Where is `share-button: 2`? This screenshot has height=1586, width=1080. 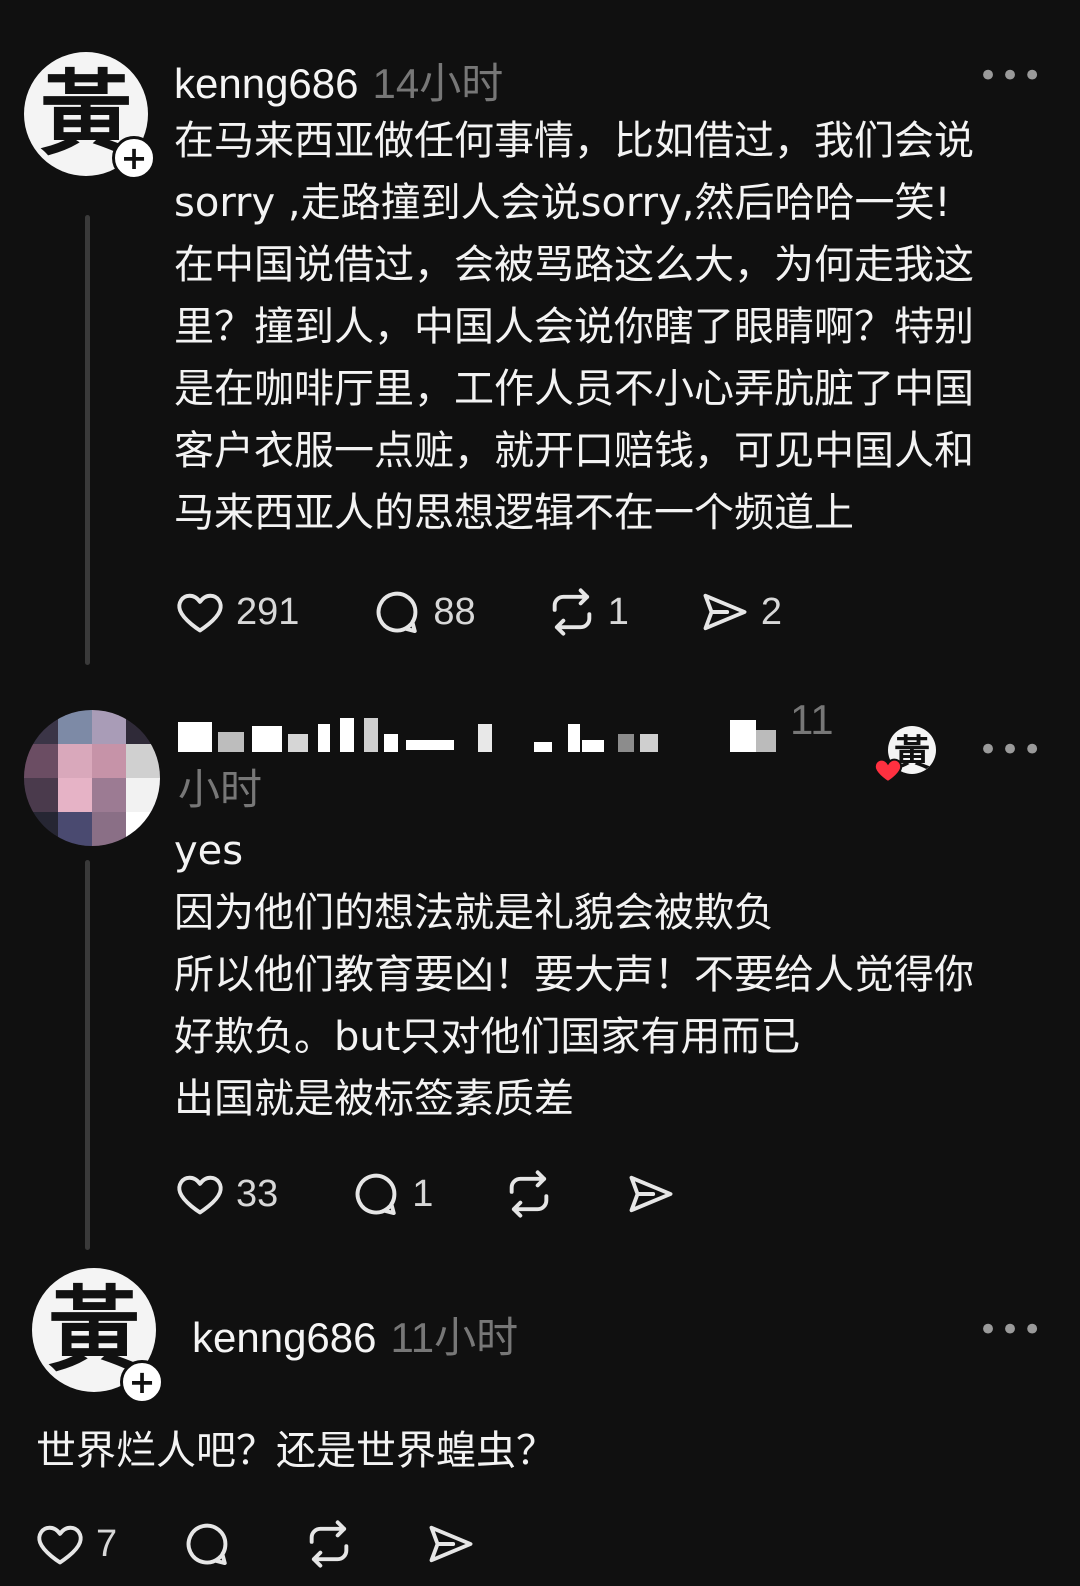 share-button: 2 is located at coordinates (740, 612).